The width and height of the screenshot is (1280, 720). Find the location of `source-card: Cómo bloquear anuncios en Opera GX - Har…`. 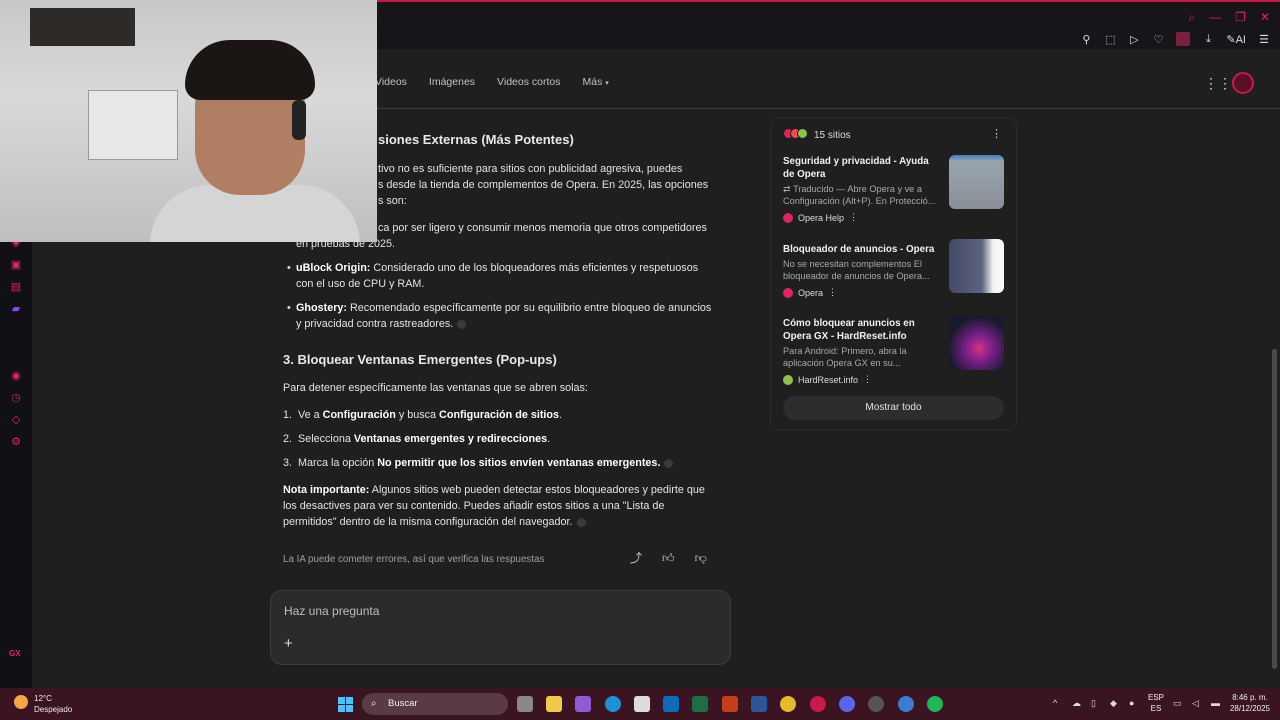

source-card: Cómo bloquear anuncios en Opera GX - Har… is located at coordinates (895, 350).